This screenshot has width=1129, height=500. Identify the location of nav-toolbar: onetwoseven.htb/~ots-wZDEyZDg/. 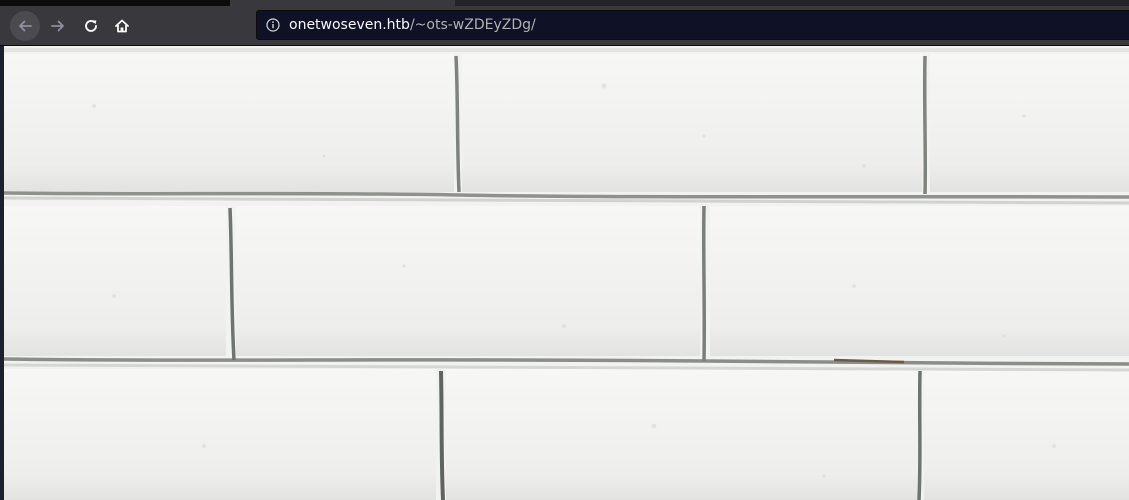
(564, 26).